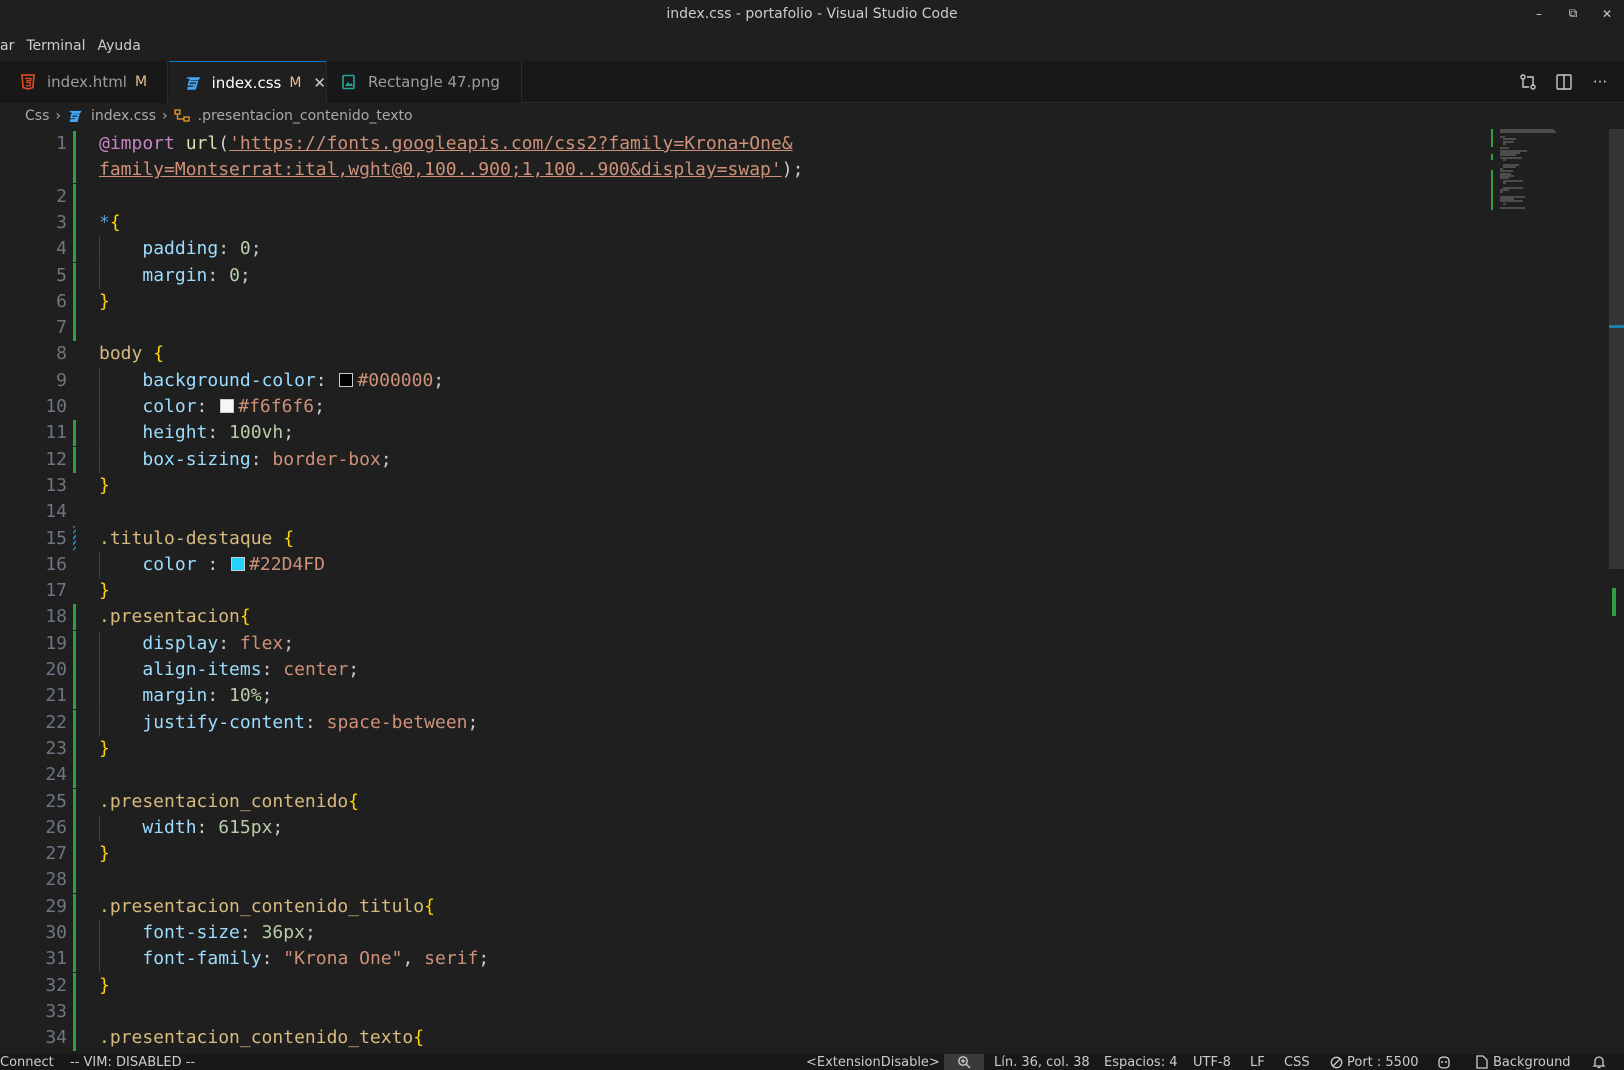 This screenshot has width=1624, height=1070. I want to click on code-line: 24, so click(740, 775).